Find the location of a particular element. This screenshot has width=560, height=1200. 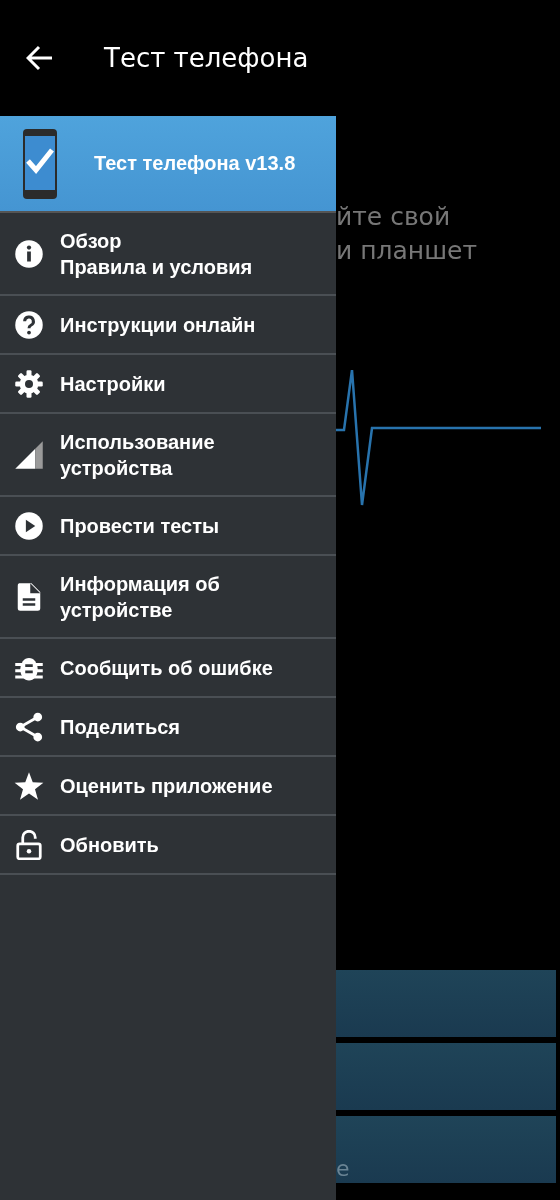

phone-checkmark-icon is located at coordinates (40, 163).